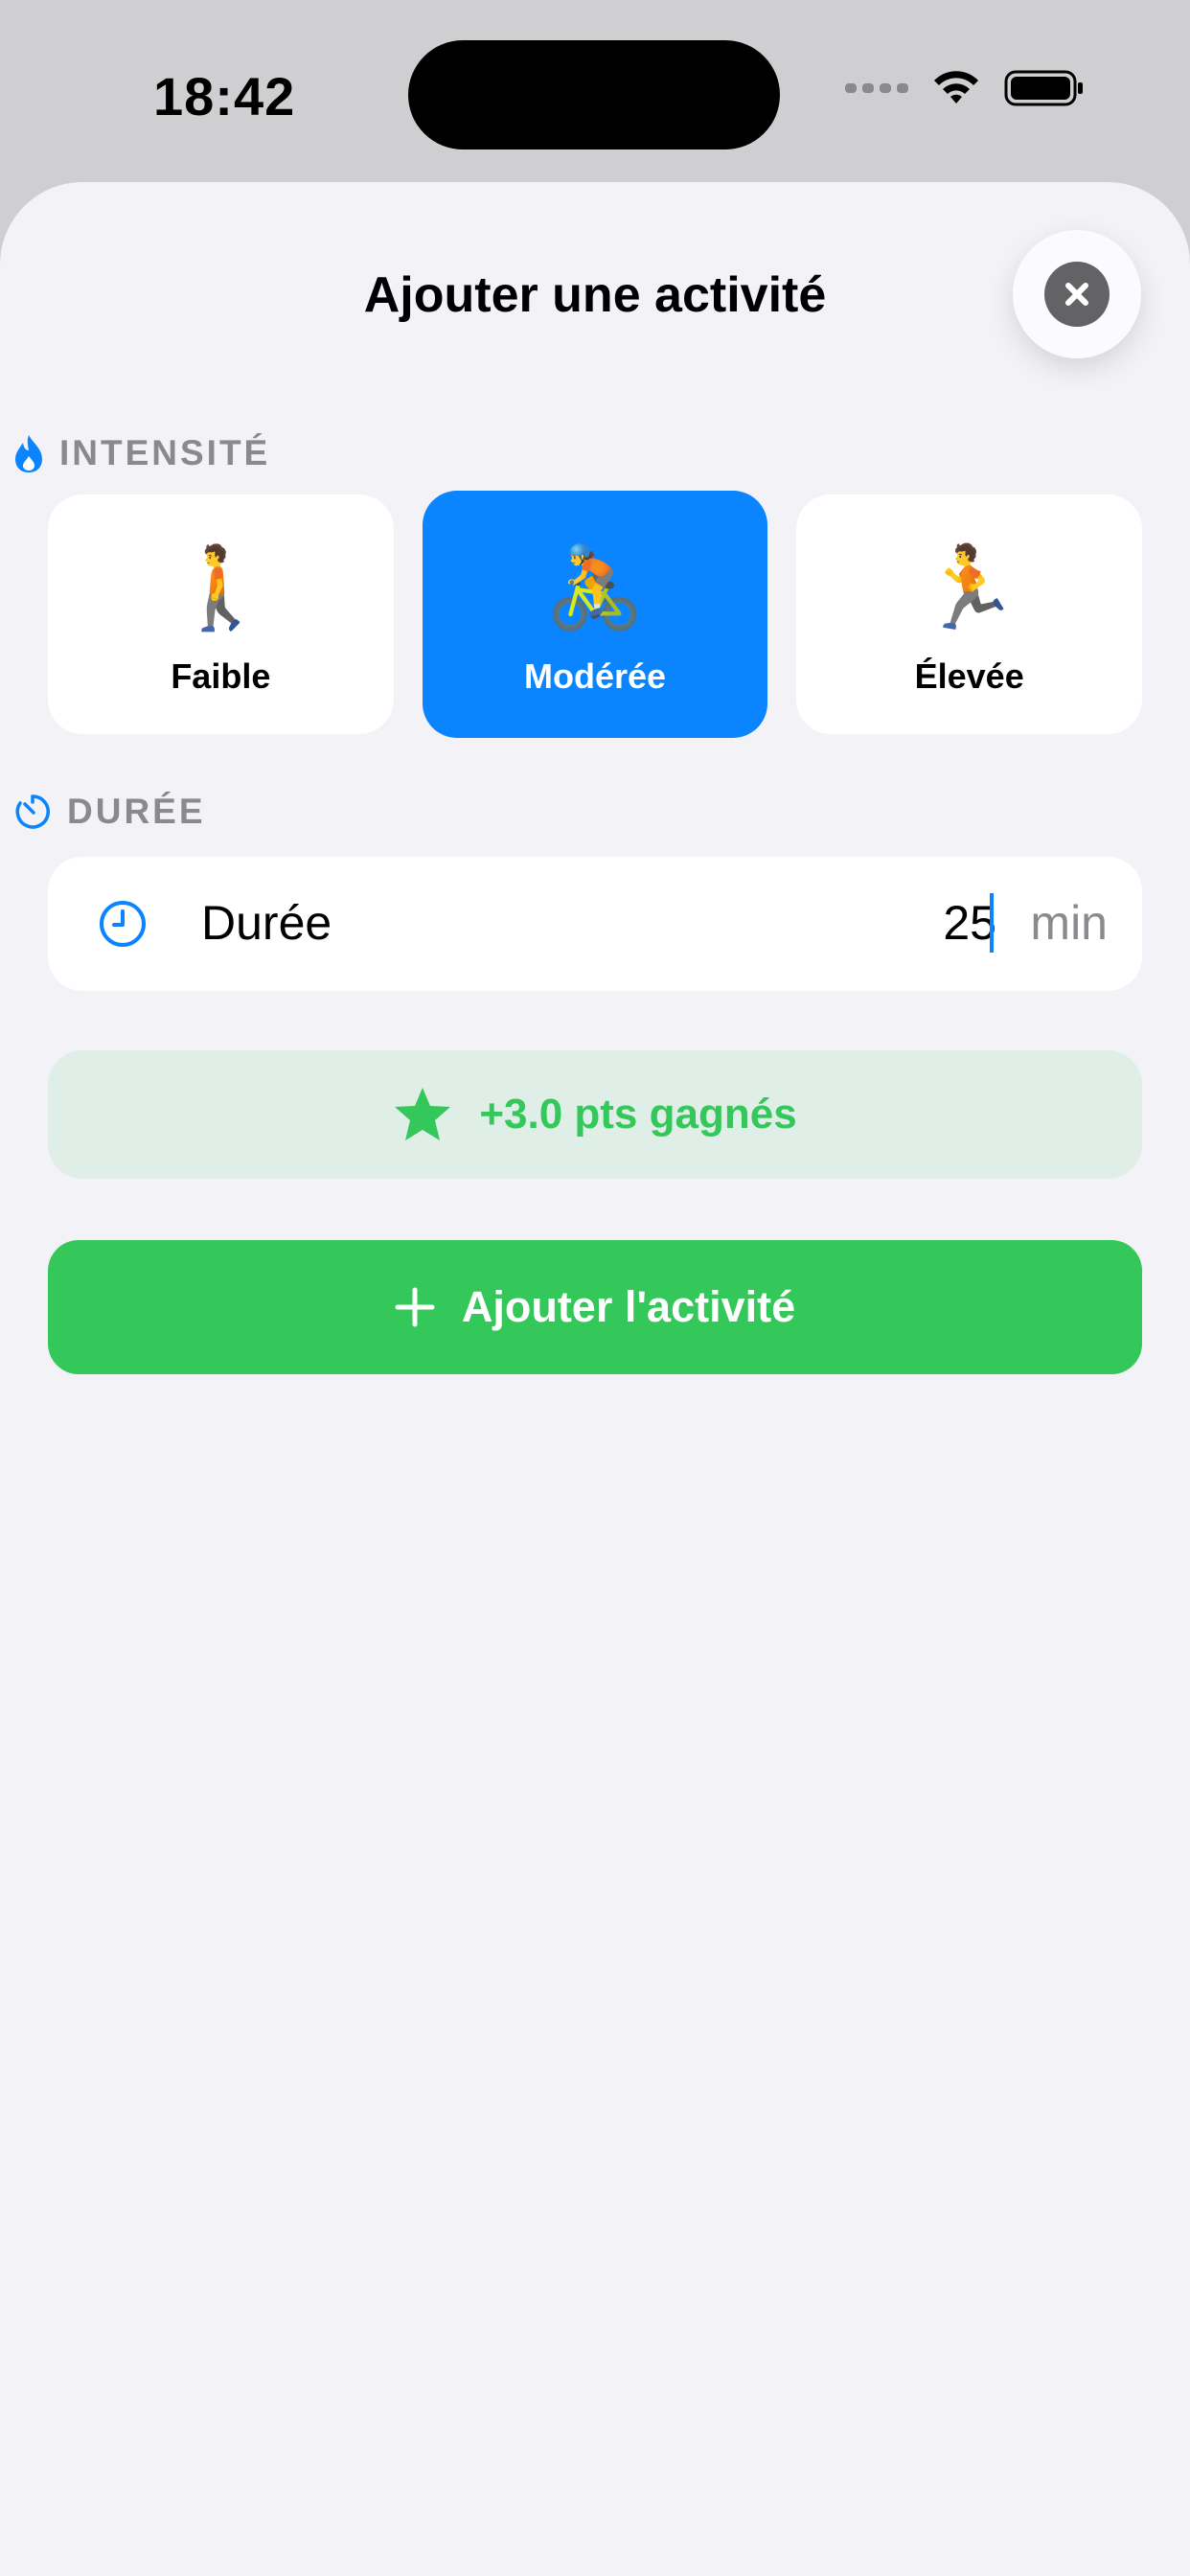 The image size is (1190, 2576). I want to click on intensity-option-label: Faible, so click(221, 676).